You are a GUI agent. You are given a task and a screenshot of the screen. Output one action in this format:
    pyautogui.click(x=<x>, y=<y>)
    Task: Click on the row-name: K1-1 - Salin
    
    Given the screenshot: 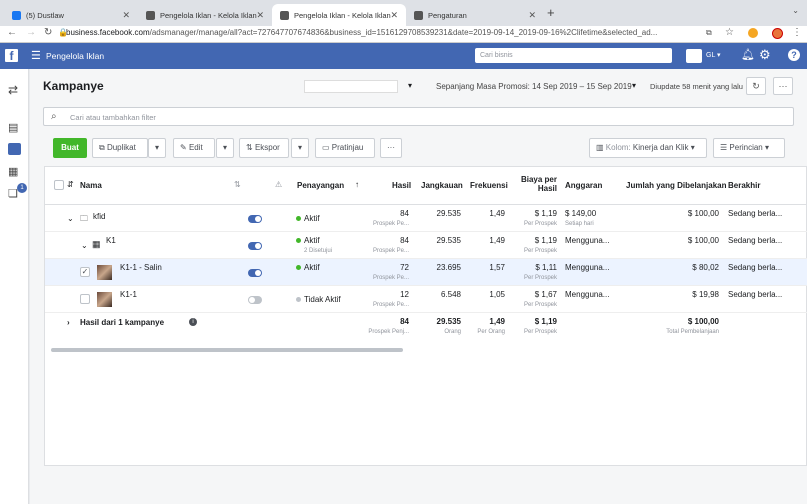 What is the action you would take?
    pyautogui.click(x=141, y=267)
    